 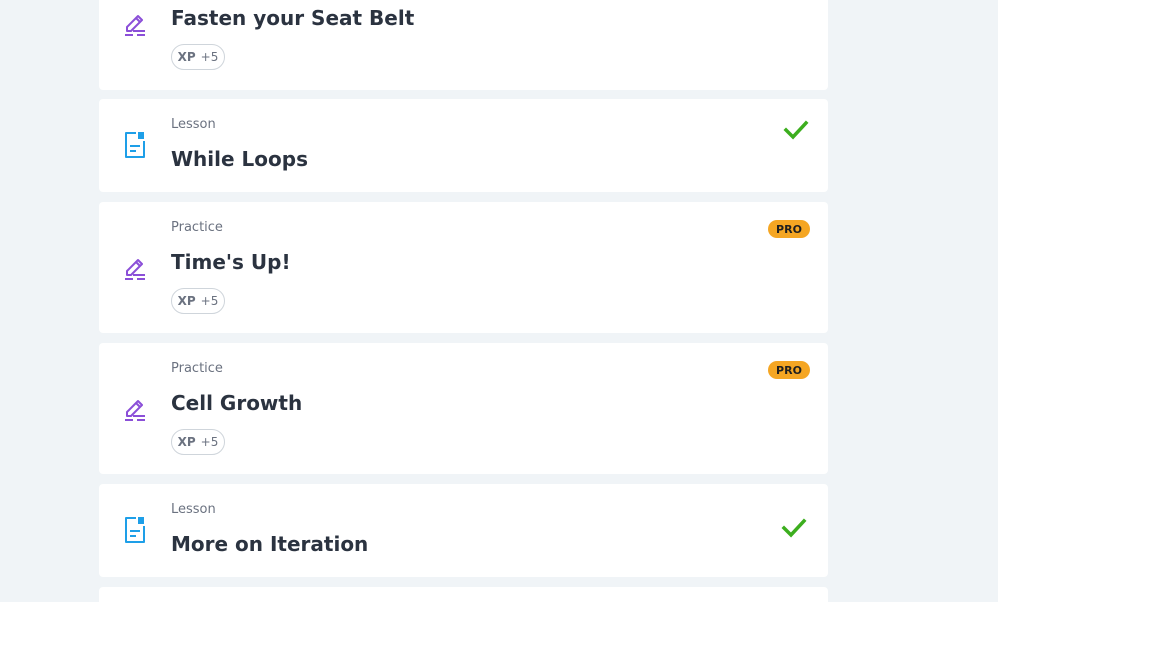 What do you see at coordinates (463, 45) in the screenshot?
I see `list-item-practice: Fasten your Seat Belt XP +5` at bounding box center [463, 45].